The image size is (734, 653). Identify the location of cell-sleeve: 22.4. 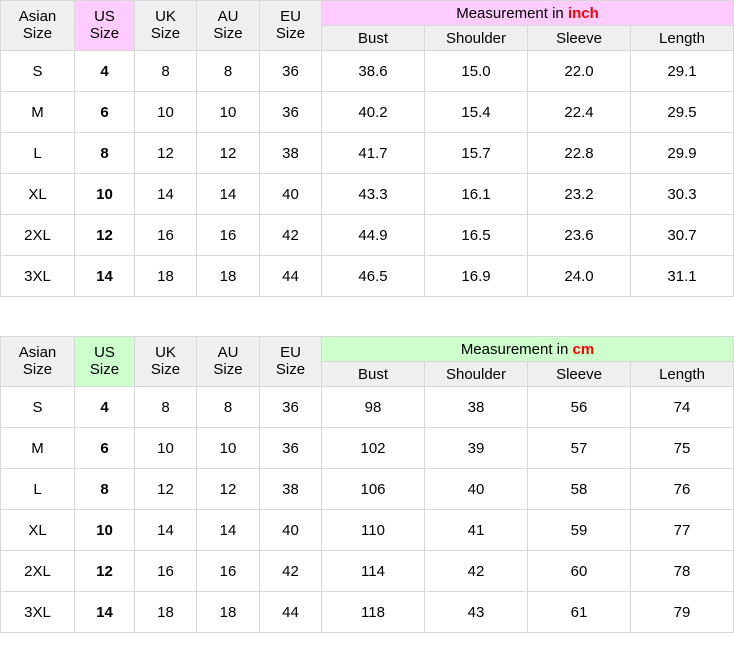
(579, 112).